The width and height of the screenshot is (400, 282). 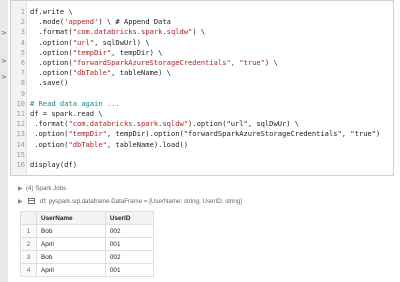 What do you see at coordinates (201, 165) in the screenshot?
I see `code-line: 16 display(df)` at bounding box center [201, 165].